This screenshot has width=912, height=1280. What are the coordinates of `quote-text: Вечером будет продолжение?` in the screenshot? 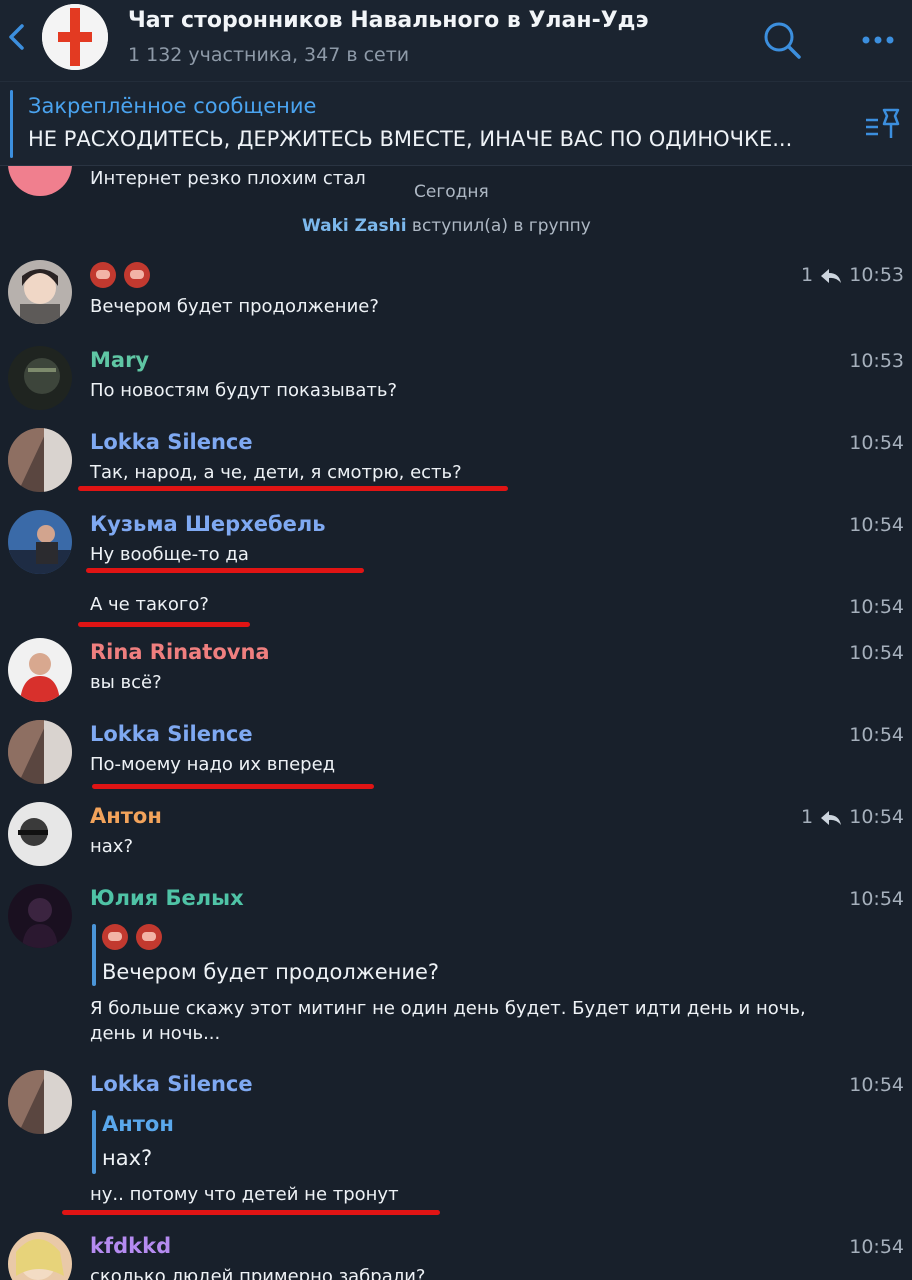 It's located at (271, 972).